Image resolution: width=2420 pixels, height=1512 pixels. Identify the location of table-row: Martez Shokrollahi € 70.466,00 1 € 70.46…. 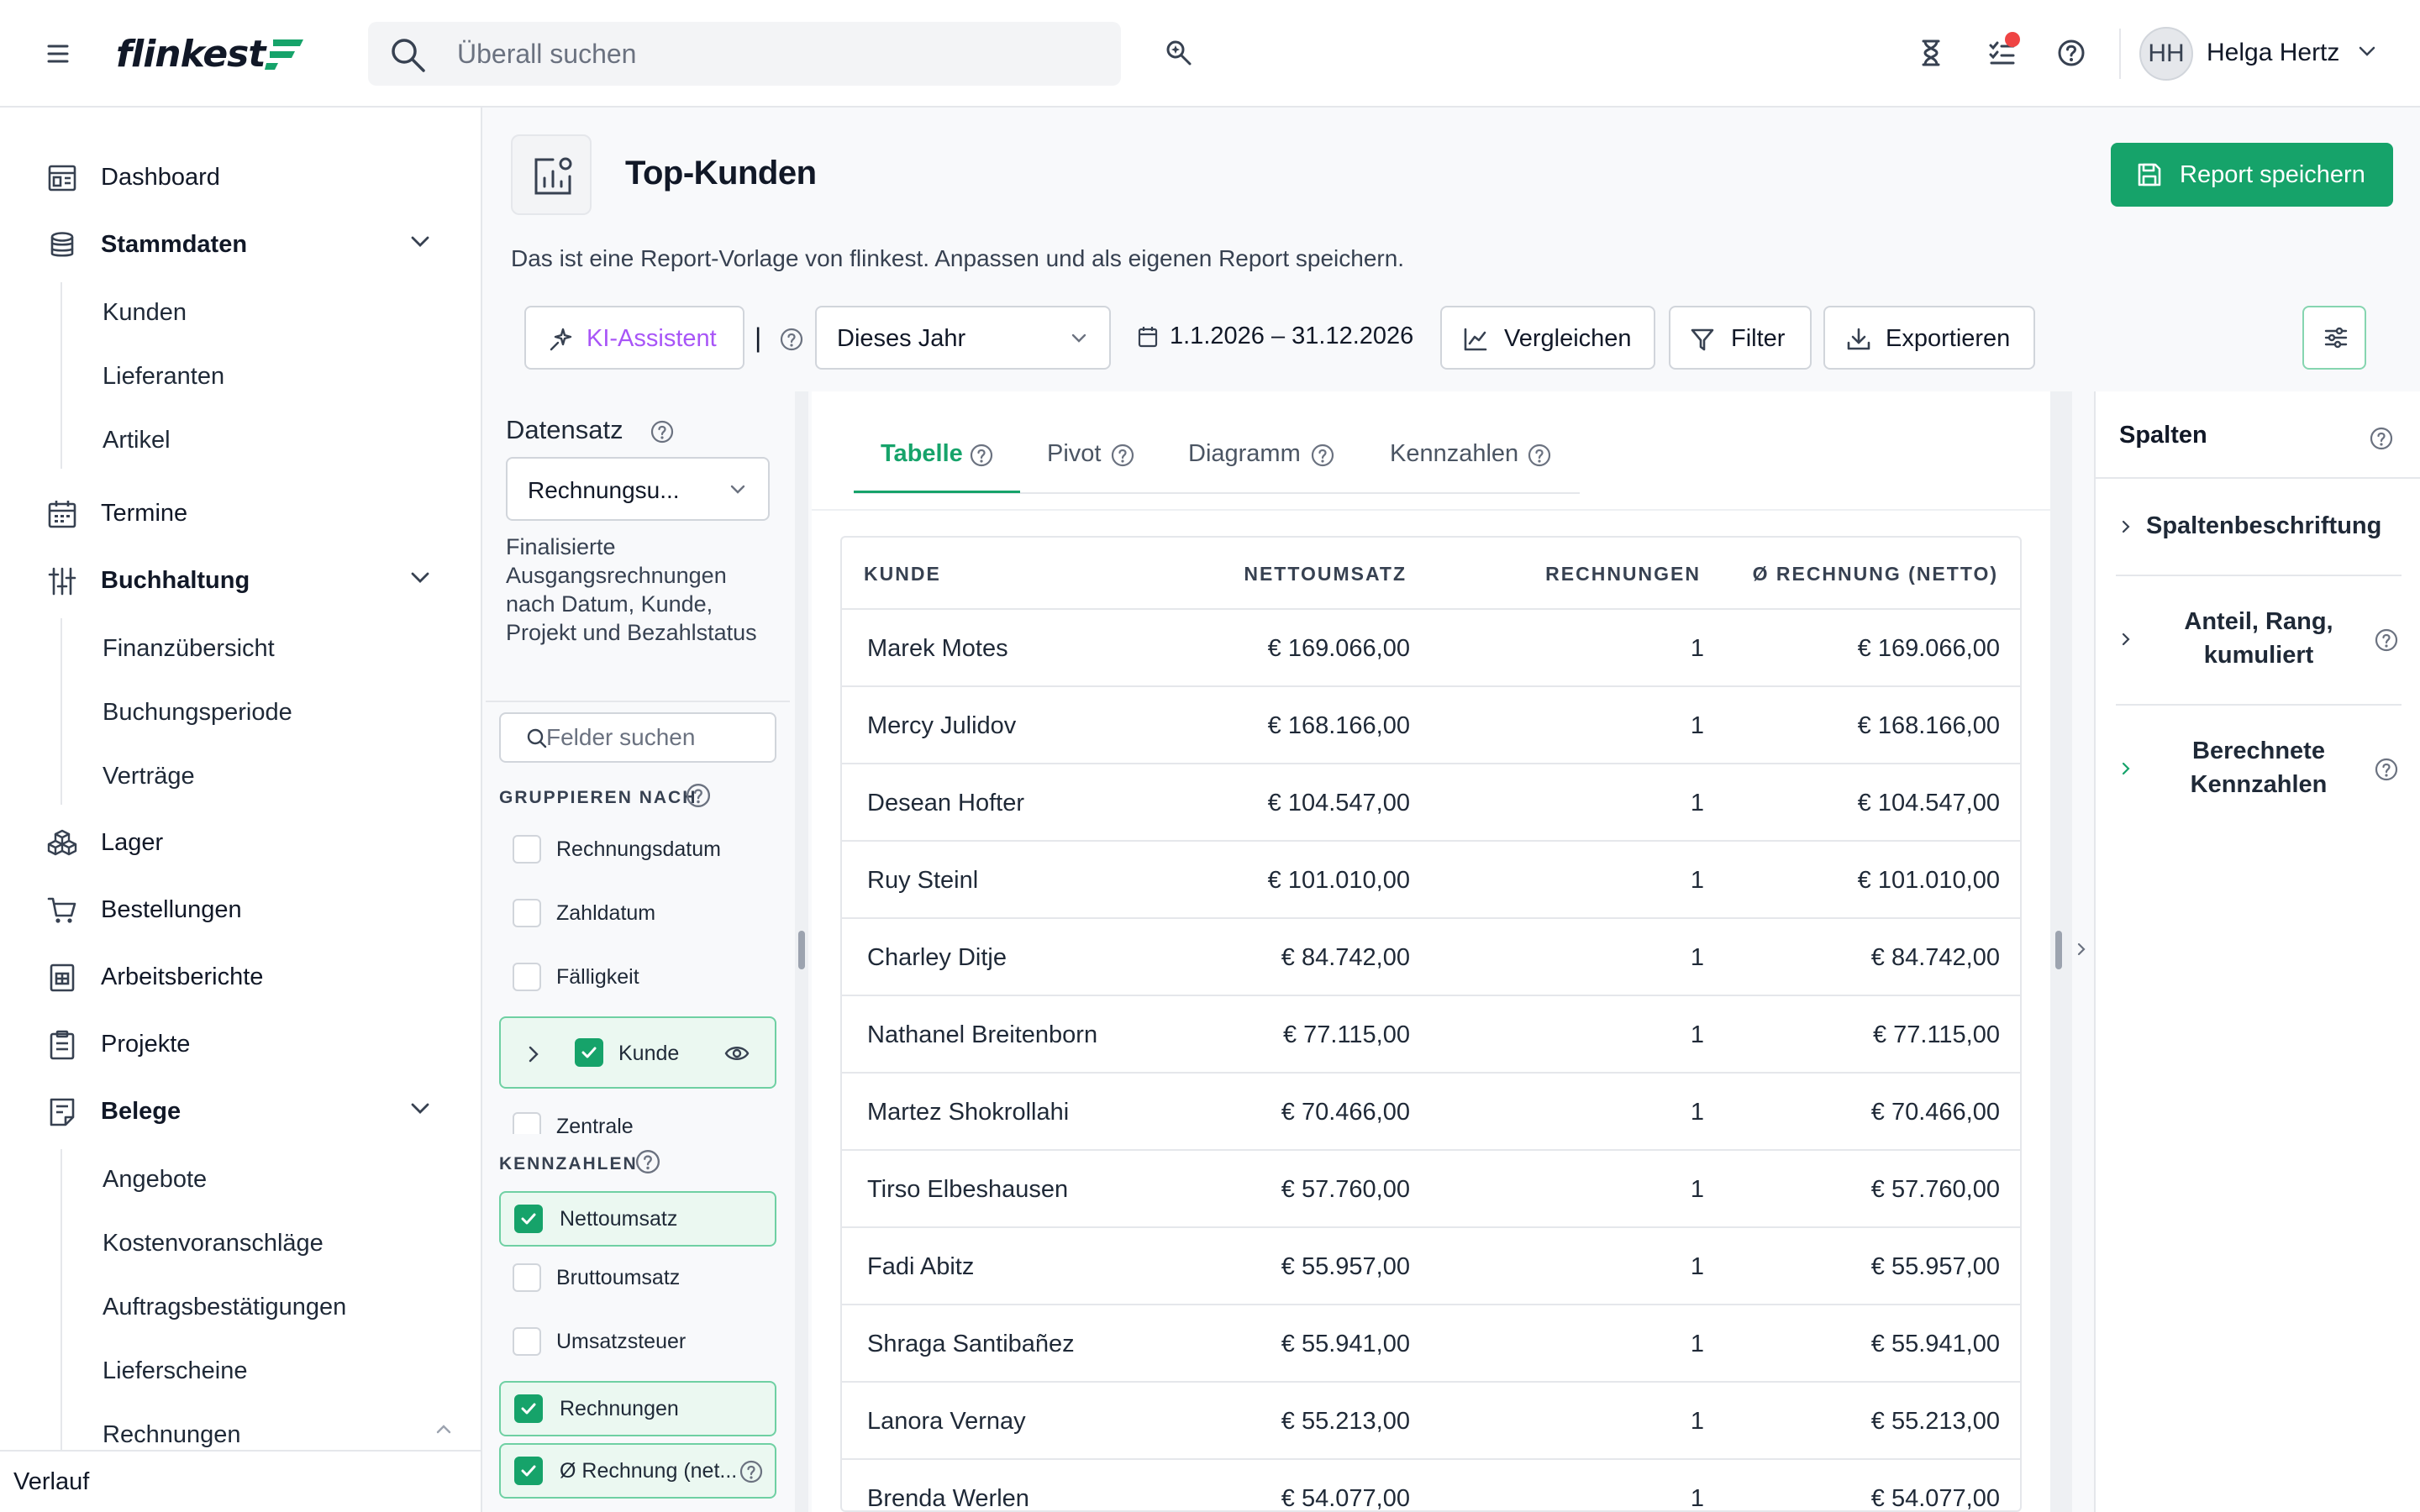
(1431, 1112).